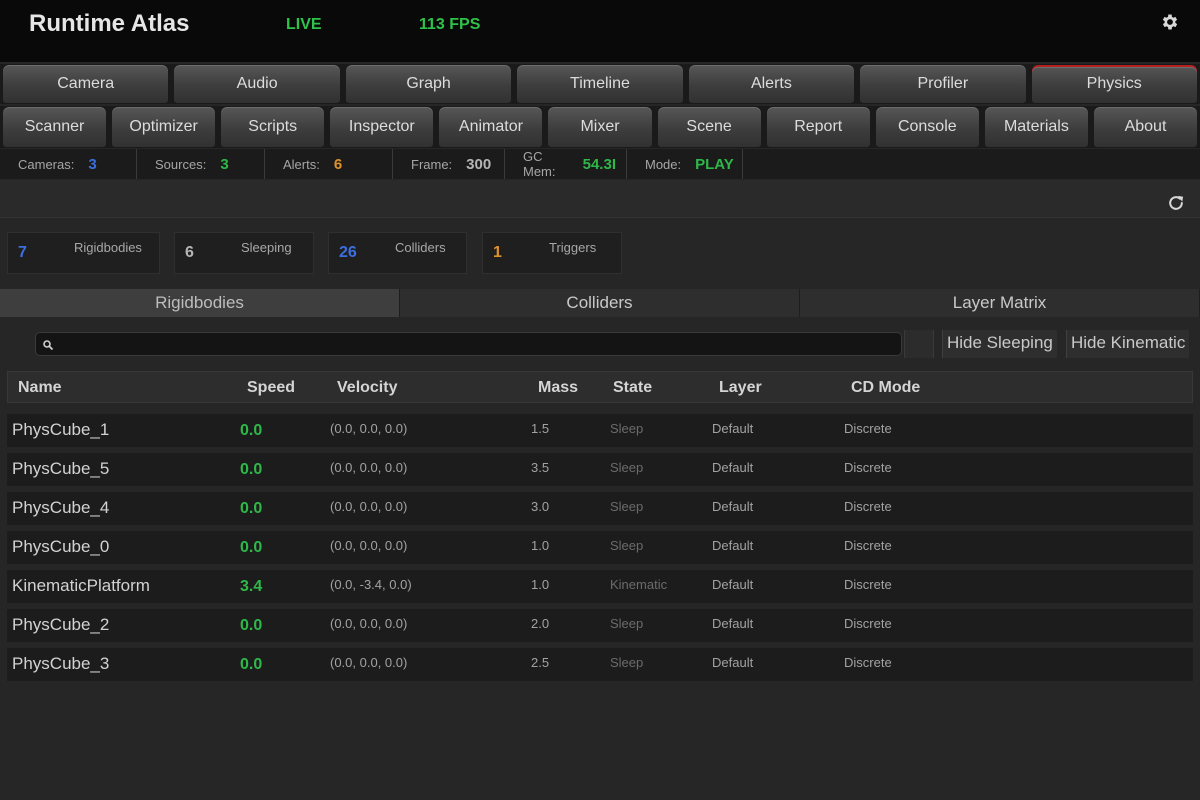  What do you see at coordinates (1176, 203) in the screenshot?
I see `refresh-icon` at bounding box center [1176, 203].